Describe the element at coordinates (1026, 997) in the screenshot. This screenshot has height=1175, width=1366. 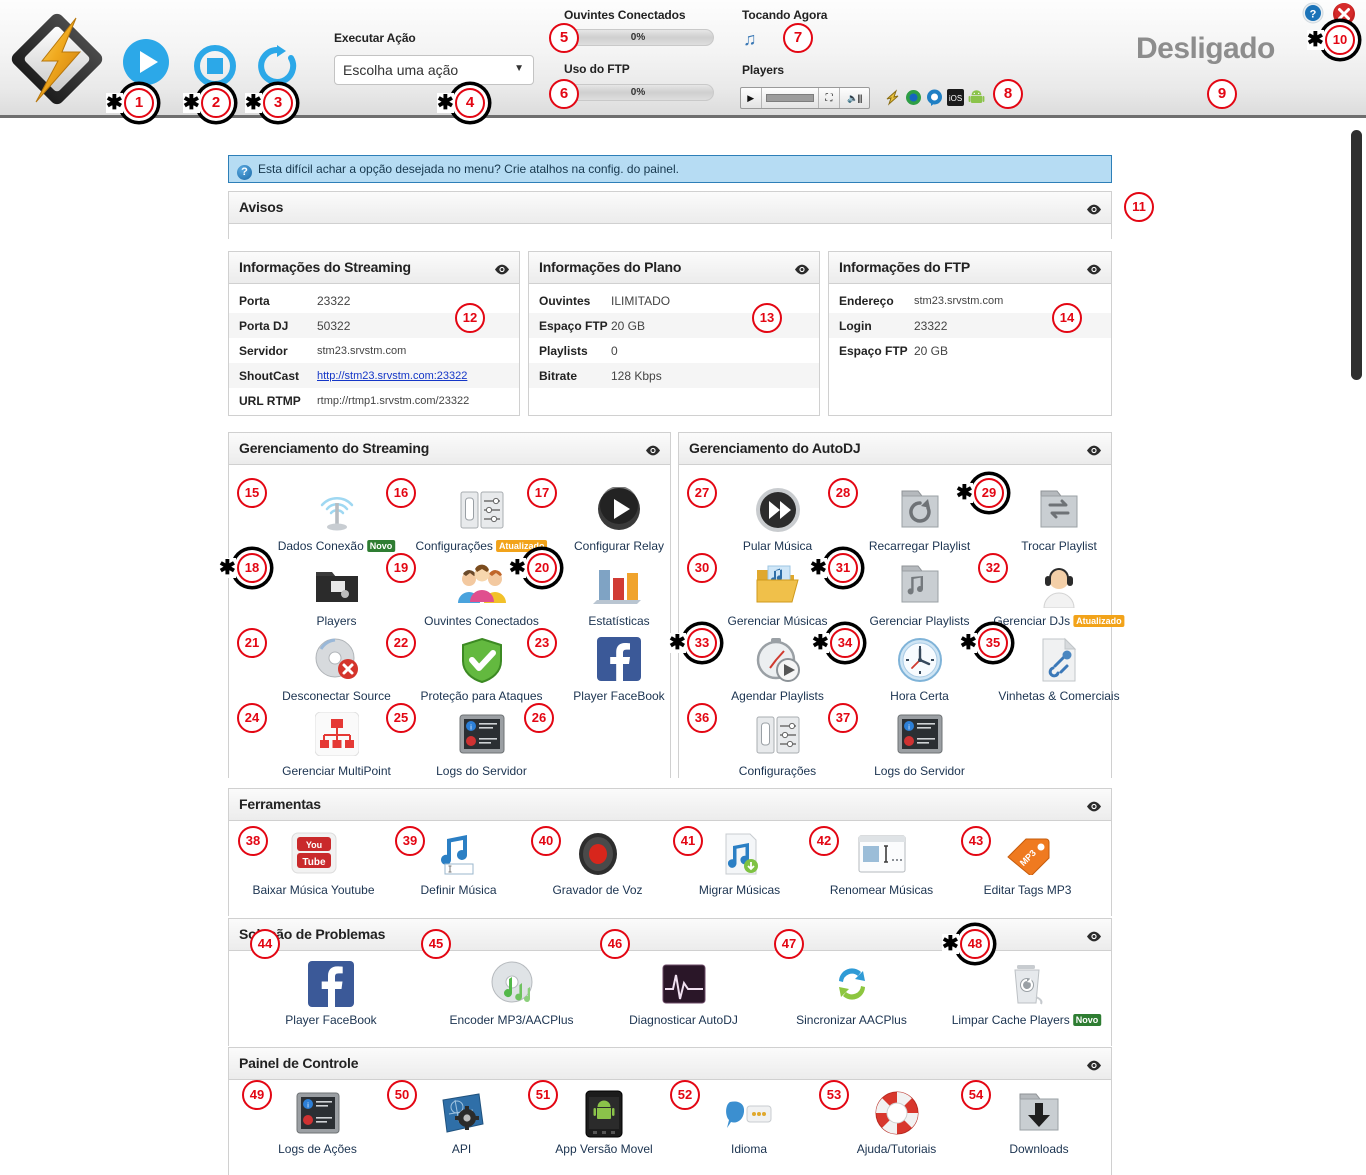
I see `tile-limpar-cache-players: Limpar Cache Players Novo` at that location.